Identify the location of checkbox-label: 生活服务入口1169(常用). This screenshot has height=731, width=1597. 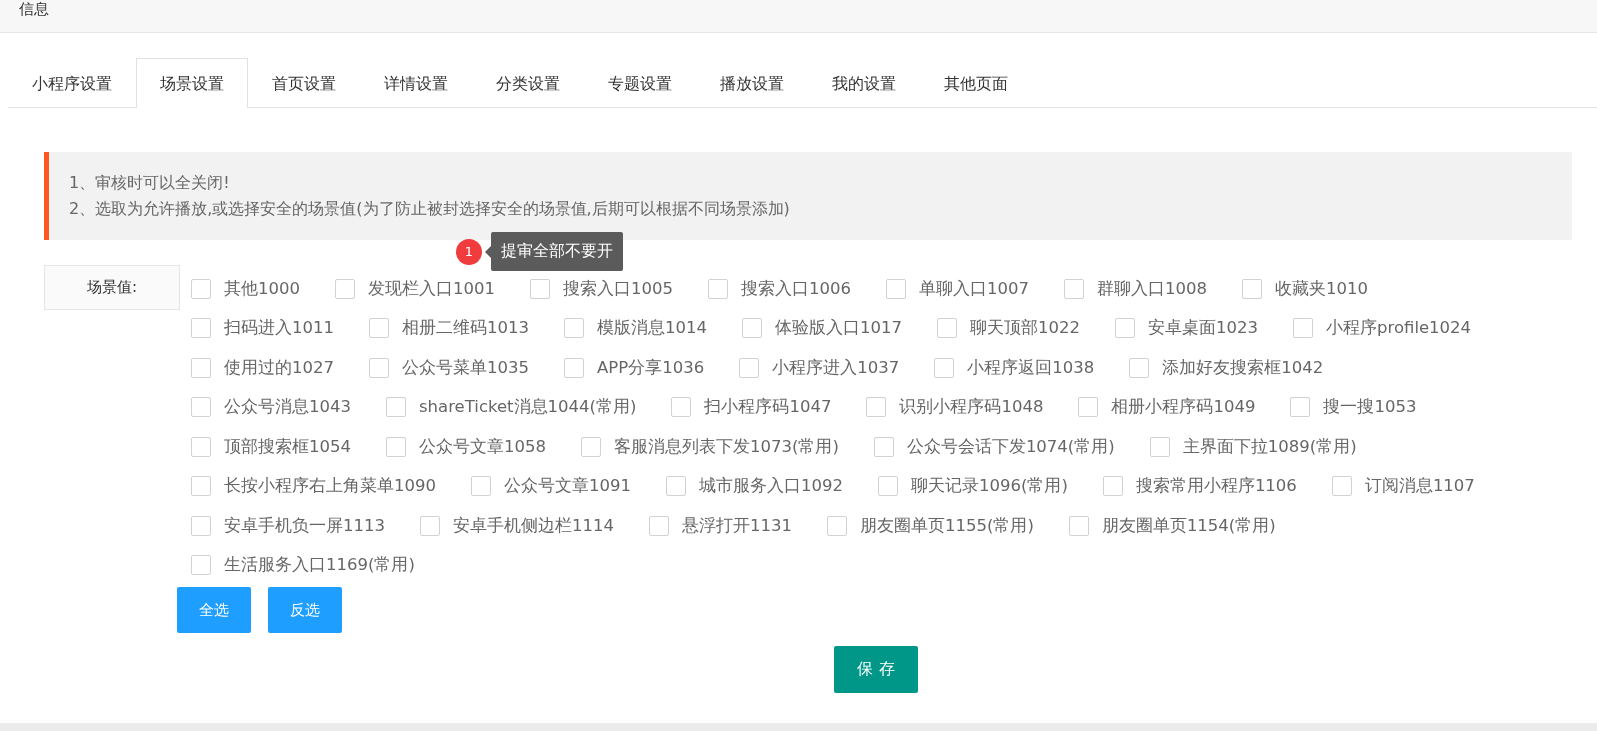
(319, 565).